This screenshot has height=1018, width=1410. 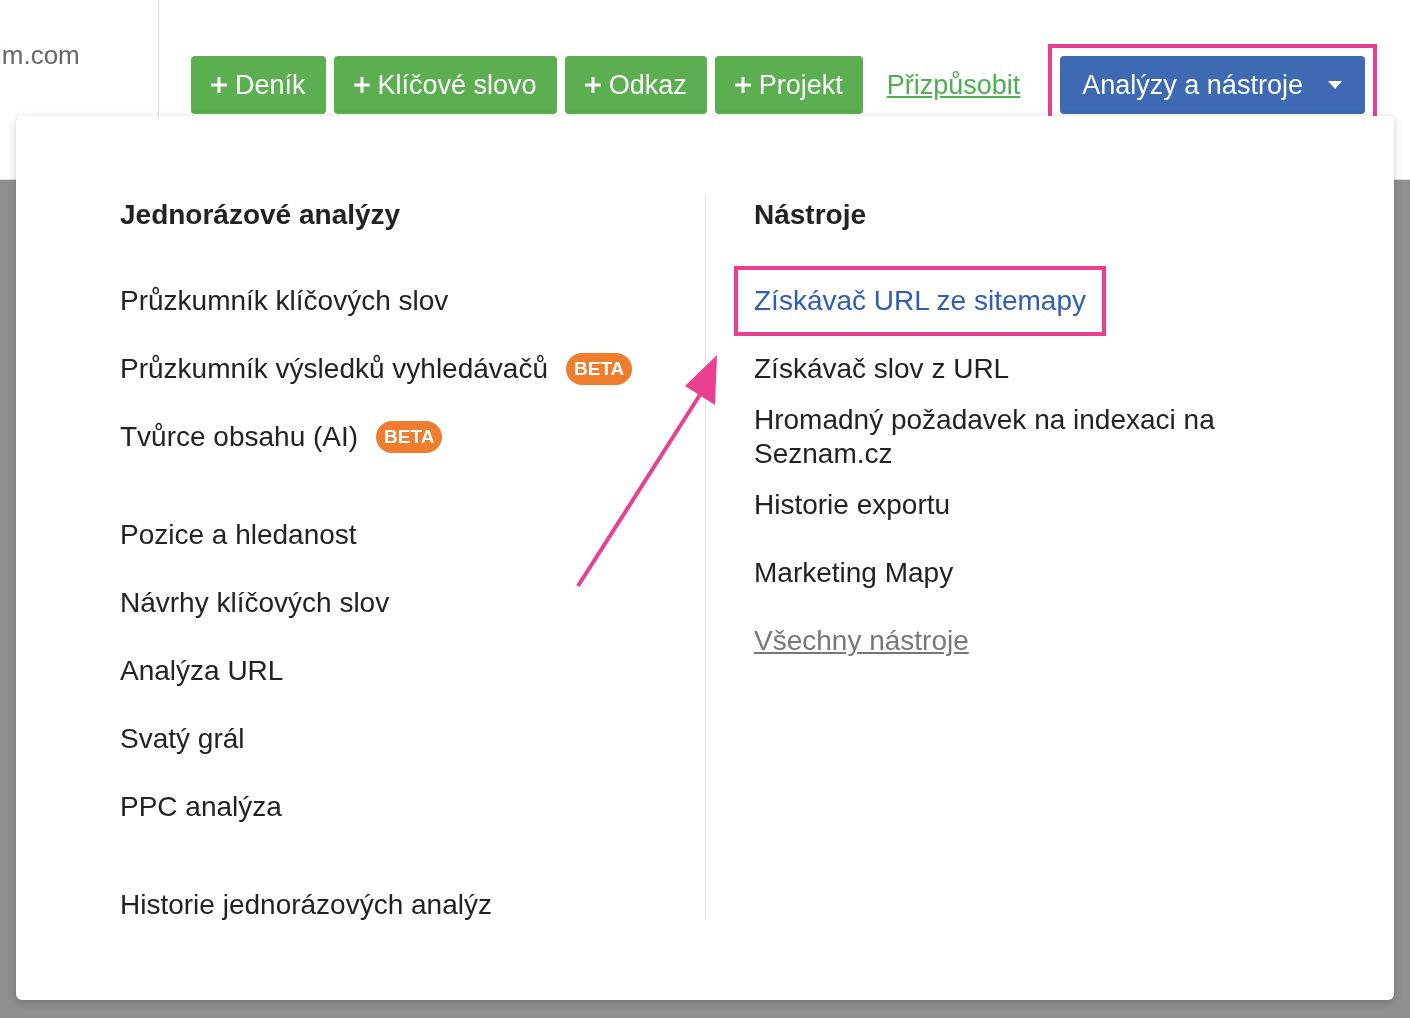 I want to click on menu-item: Tvůrce obsahu (AI), so click(x=239, y=437).